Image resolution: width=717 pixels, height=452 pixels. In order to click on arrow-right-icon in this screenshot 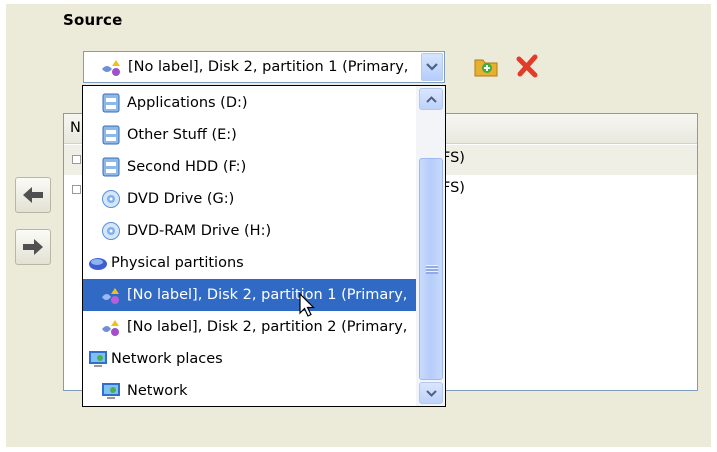, I will do `click(33, 247)`.